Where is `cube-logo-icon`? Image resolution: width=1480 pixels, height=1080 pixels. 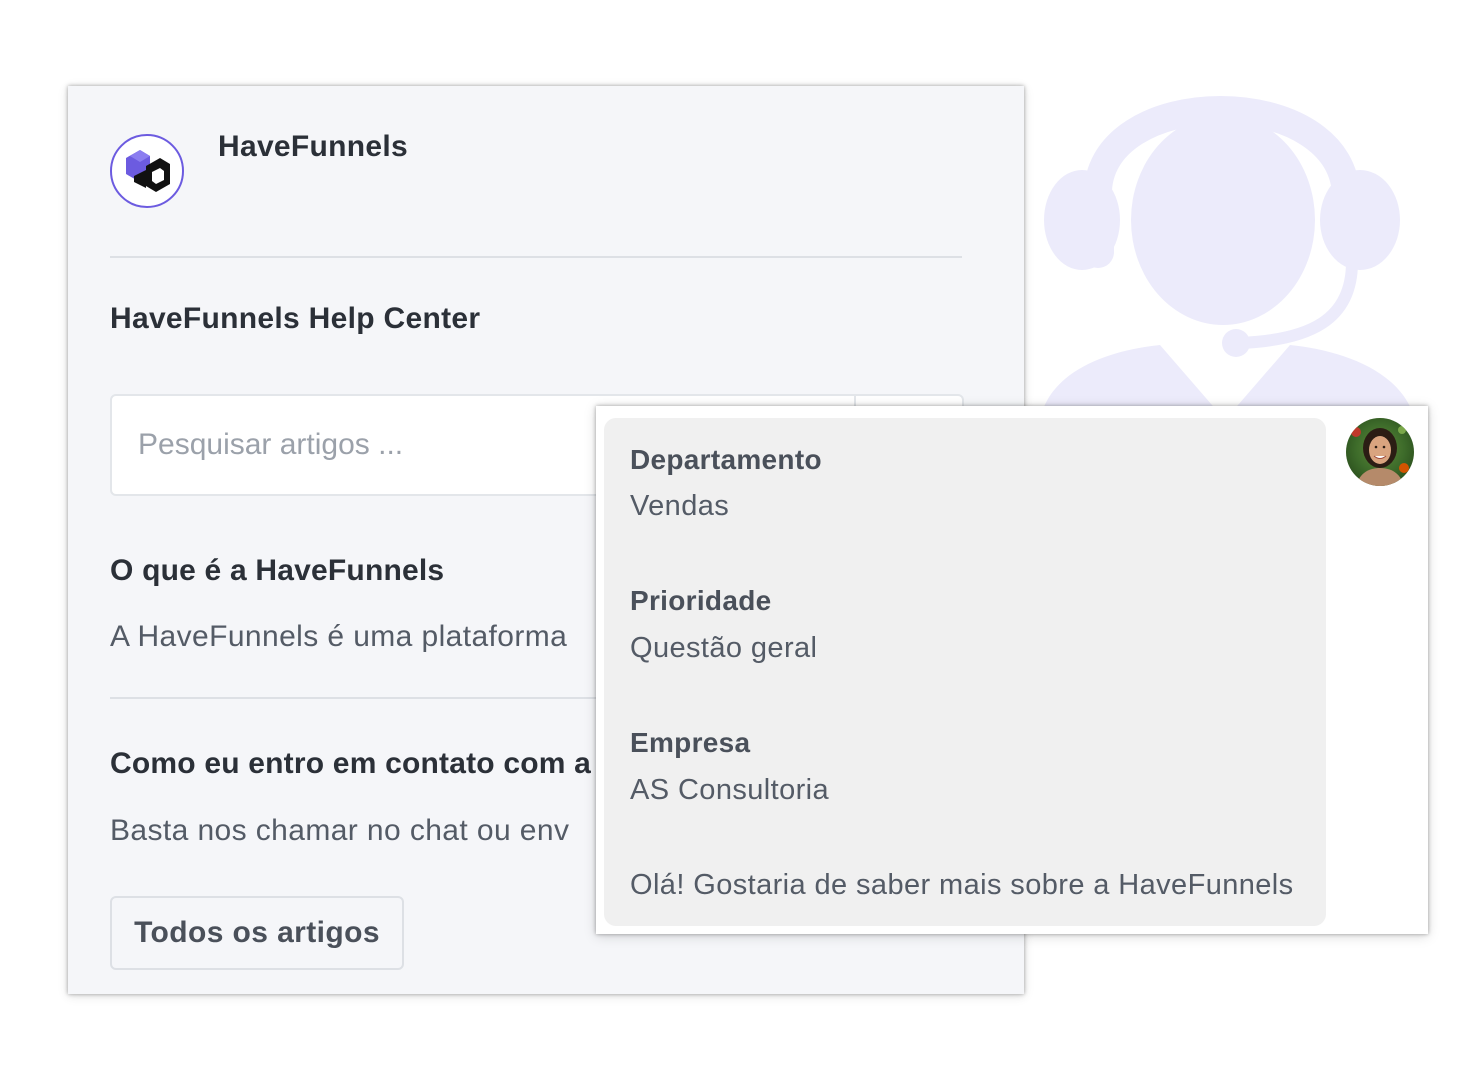
cube-logo-icon is located at coordinates (147, 171).